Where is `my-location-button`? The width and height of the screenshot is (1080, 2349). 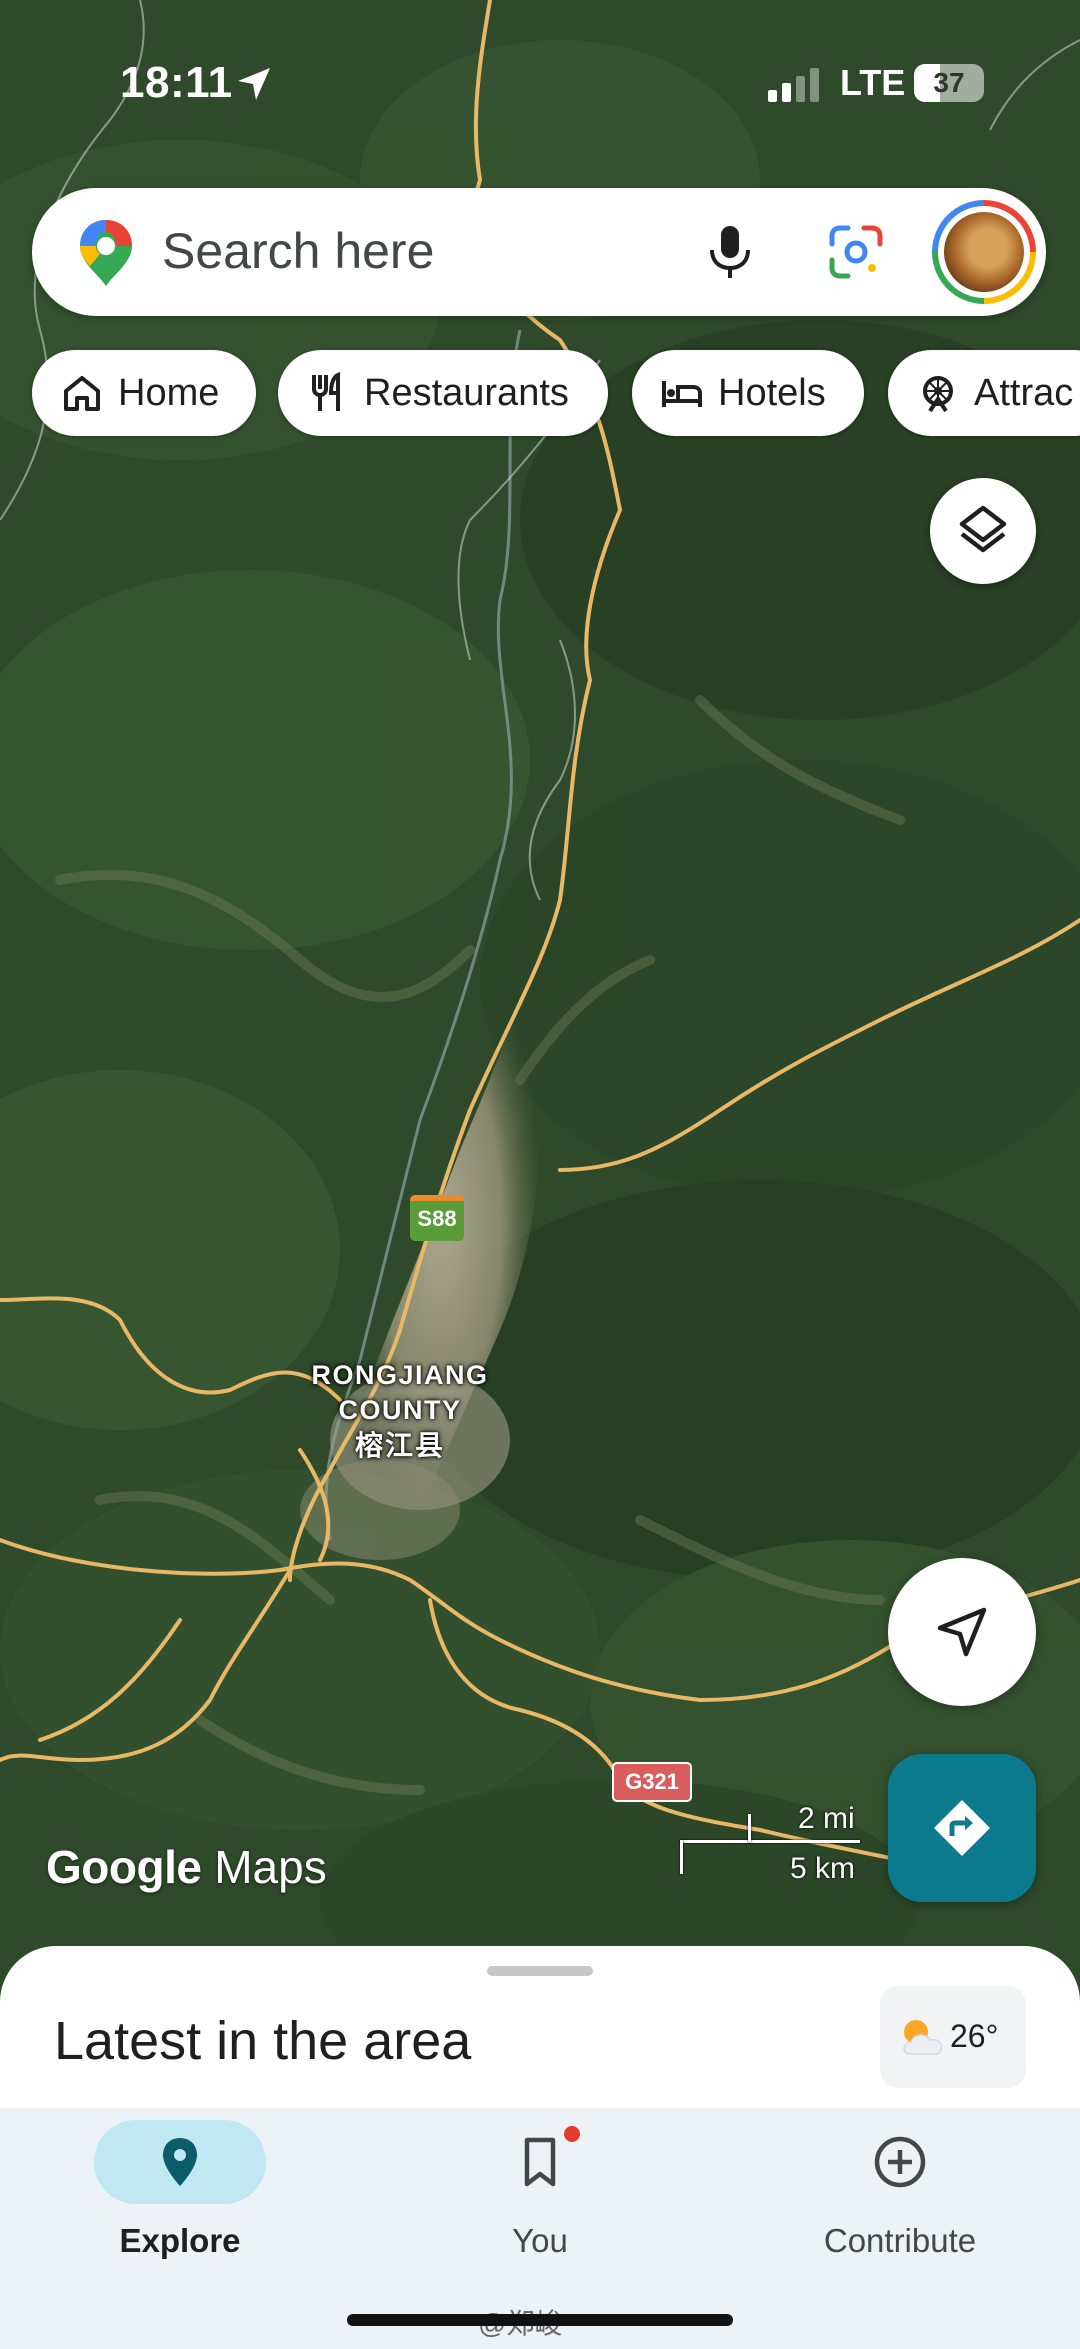
my-location-button is located at coordinates (962, 1632).